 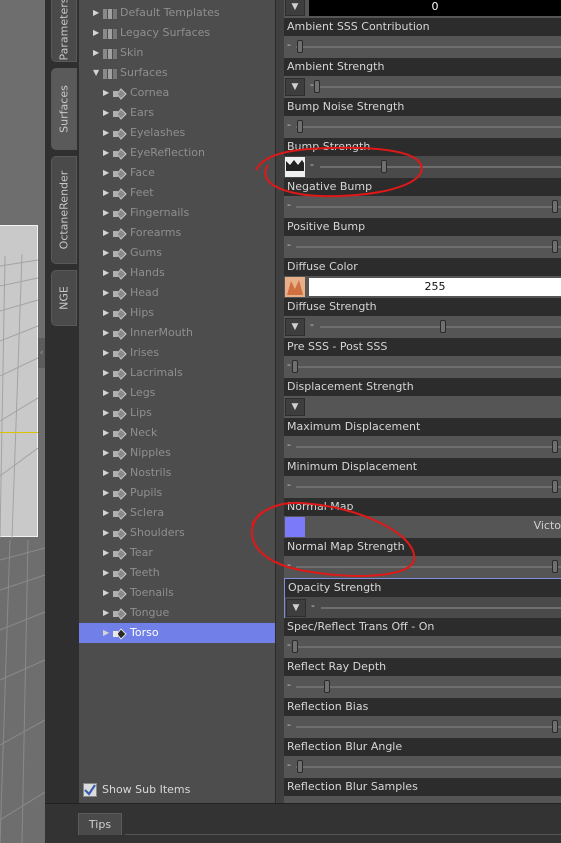 What do you see at coordinates (422, 38) in the screenshot?
I see `property-ambient-sss-contribution: Ambient SSS Contribution -` at bounding box center [422, 38].